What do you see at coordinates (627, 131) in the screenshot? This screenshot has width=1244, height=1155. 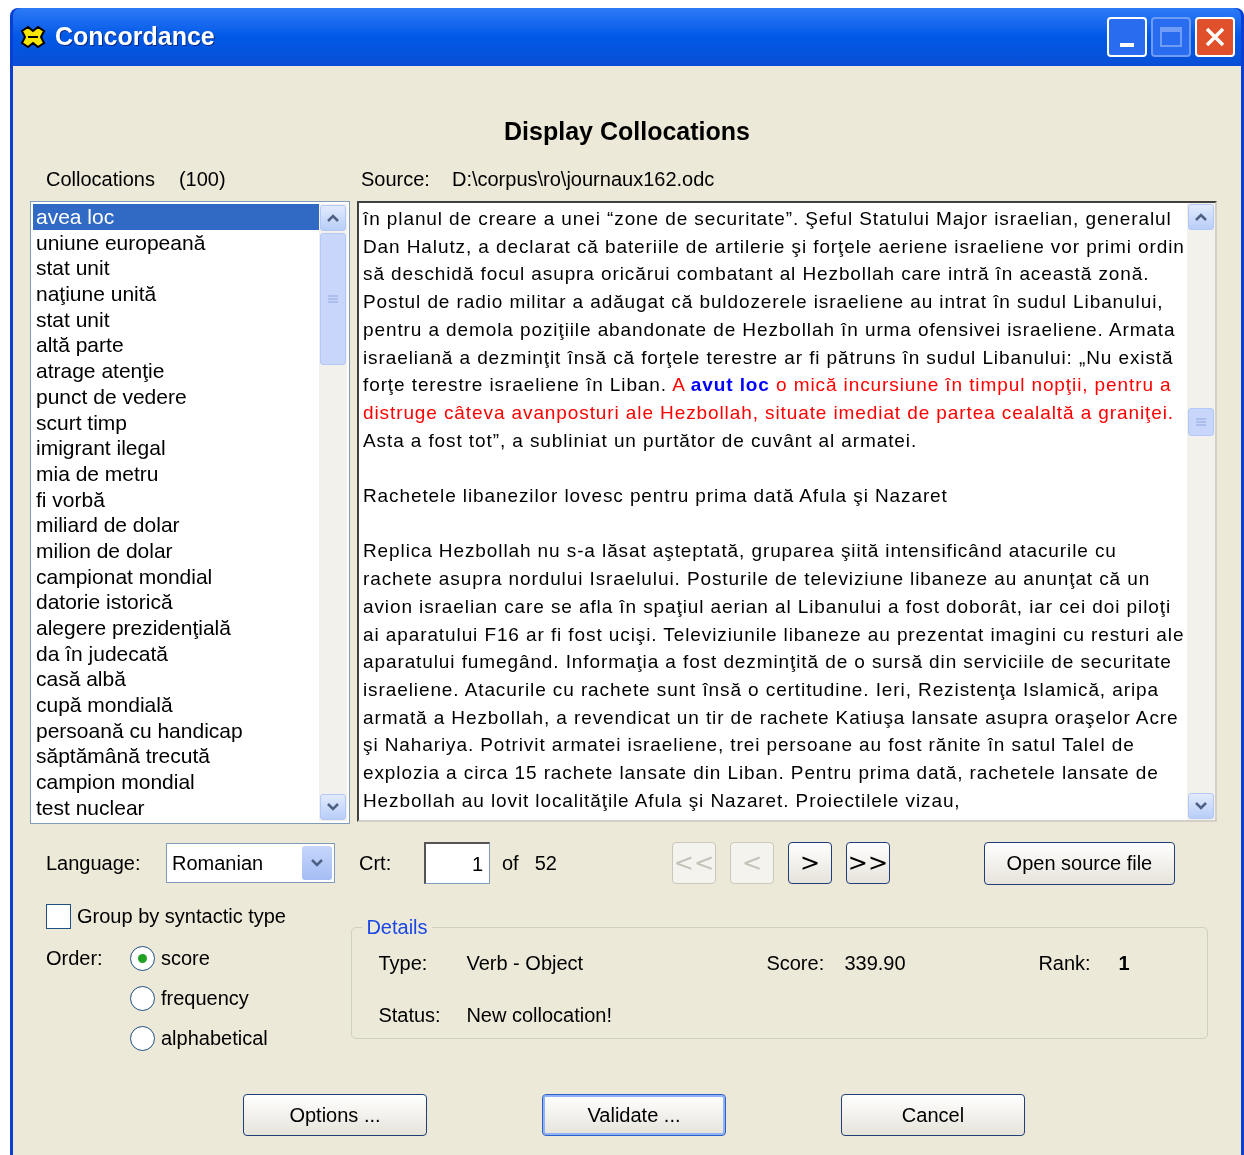 I see `dialog-heading: Display Collocations` at bounding box center [627, 131].